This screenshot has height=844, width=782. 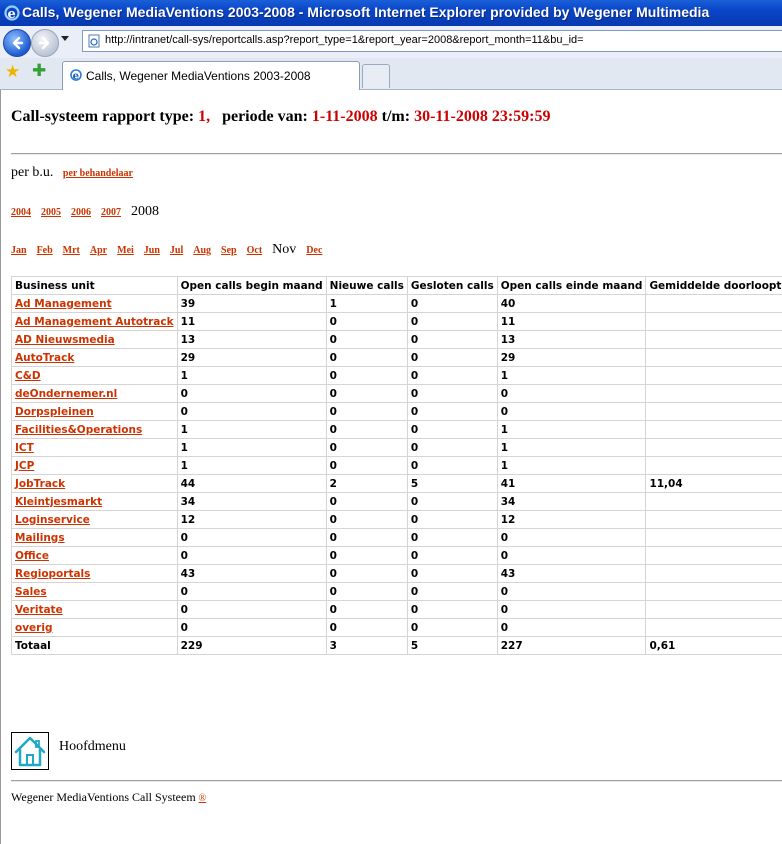 What do you see at coordinates (284, 249) in the screenshot?
I see `month-current: Nov` at bounding box center [284, 249].